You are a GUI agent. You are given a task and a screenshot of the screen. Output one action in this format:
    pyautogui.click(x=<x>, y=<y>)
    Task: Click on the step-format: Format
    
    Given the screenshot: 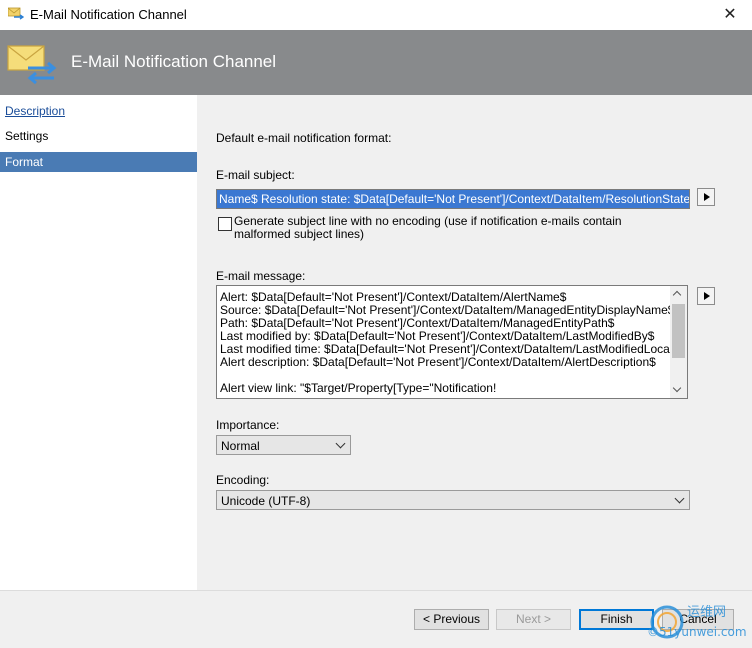 What is the action you would take?
    pyautogui.click(x=98, y=162)
    